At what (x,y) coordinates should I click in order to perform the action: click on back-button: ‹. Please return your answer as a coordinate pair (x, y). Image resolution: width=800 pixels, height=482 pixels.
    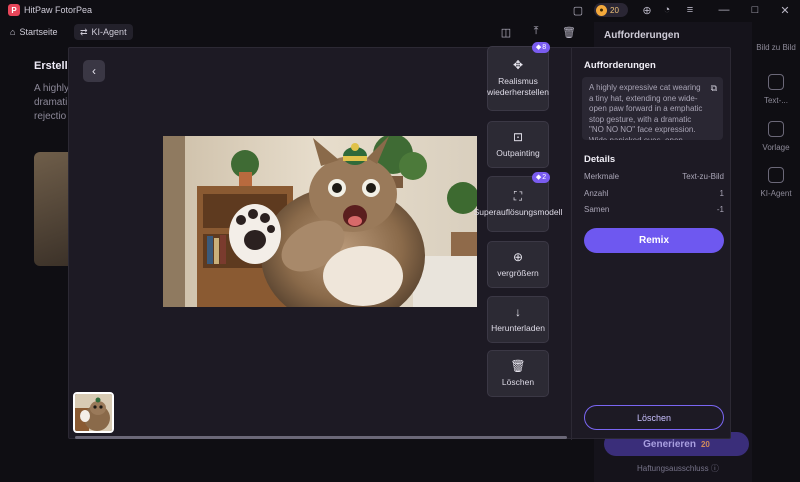
    Looking at the image, I should click on (94, 71).